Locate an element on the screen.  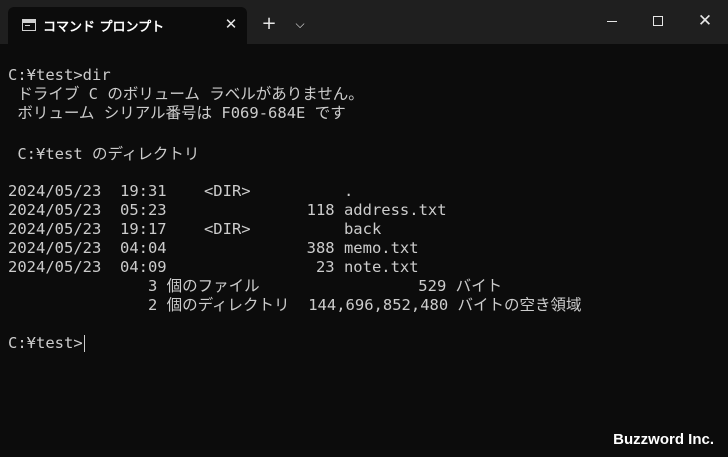
terminal-icon is located at coordinates (29, 25).